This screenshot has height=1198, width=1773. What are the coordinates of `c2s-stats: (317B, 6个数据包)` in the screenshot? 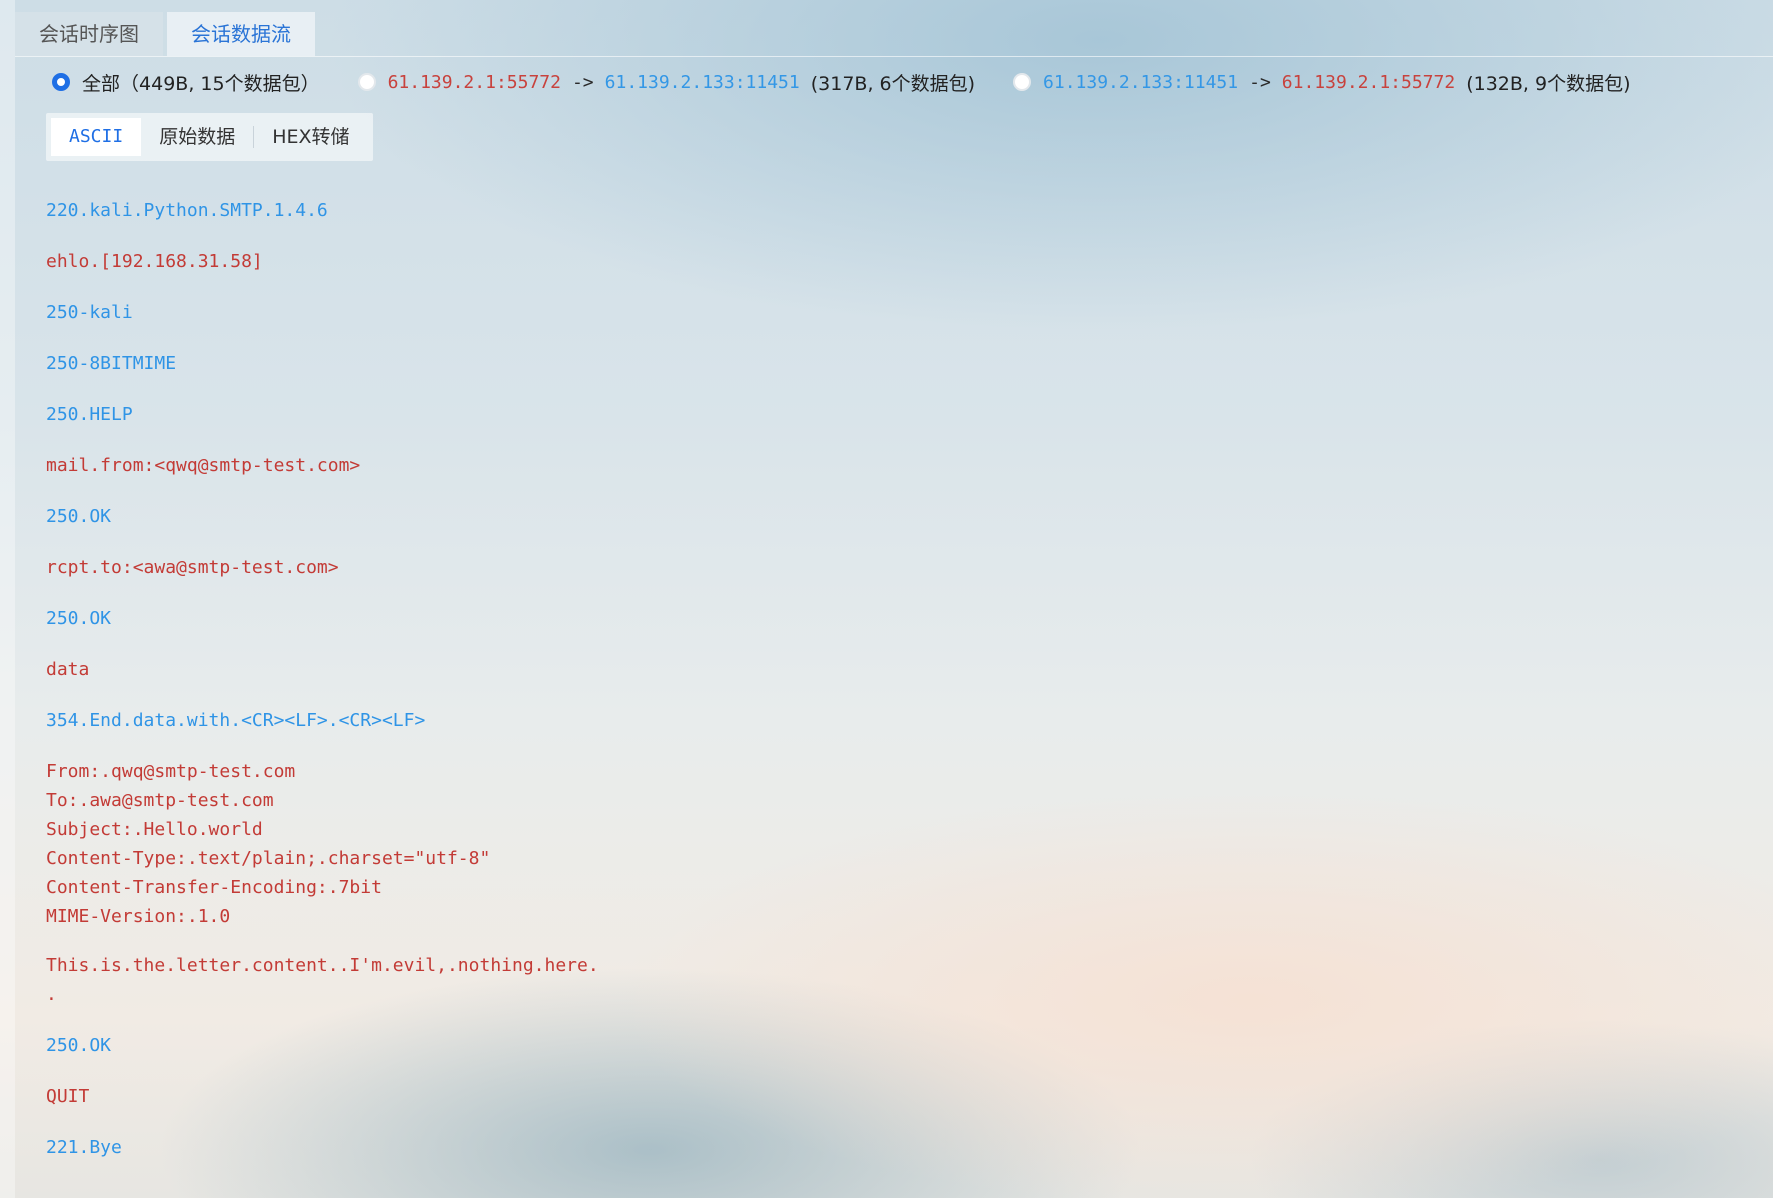 It's located at (893, 83).